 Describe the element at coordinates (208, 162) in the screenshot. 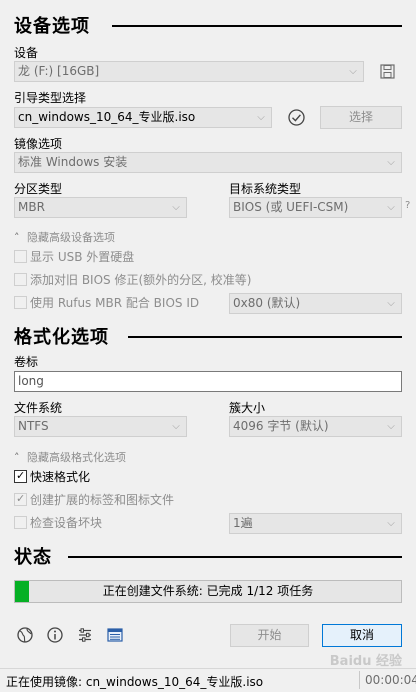

I see `image-option-select: 标准 Windows 安装 ⌵` at that location.